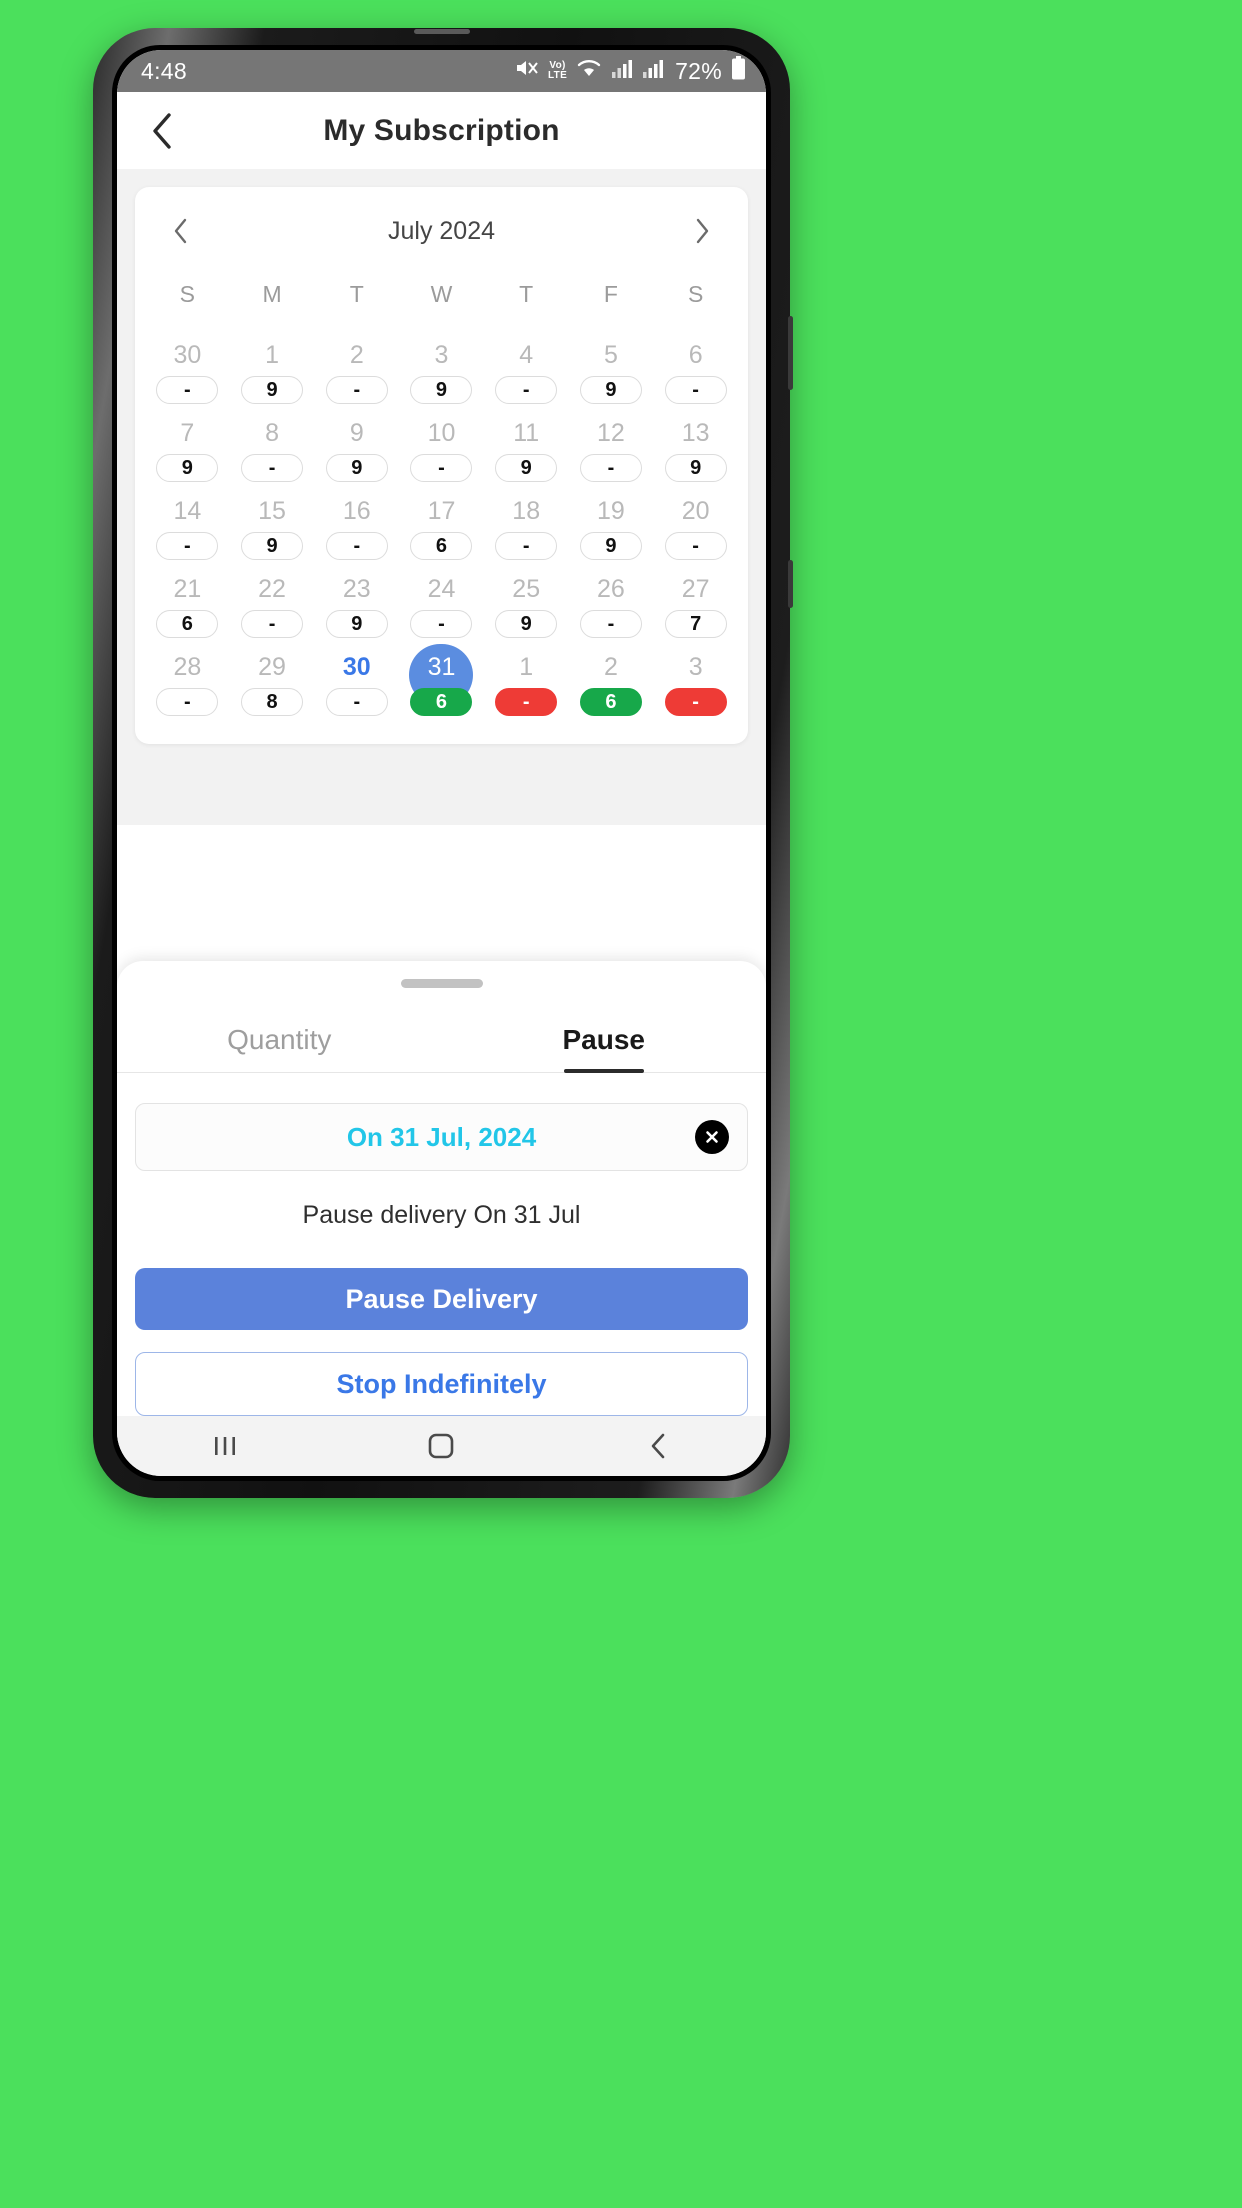  What do you see at coordinates (702, 231) in the screenshot?
I see `calendar-next-month-button` at bounding box center [702, 231].